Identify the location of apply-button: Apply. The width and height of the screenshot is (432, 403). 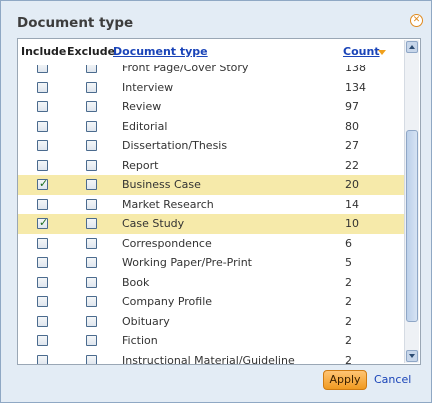
(345, 380).